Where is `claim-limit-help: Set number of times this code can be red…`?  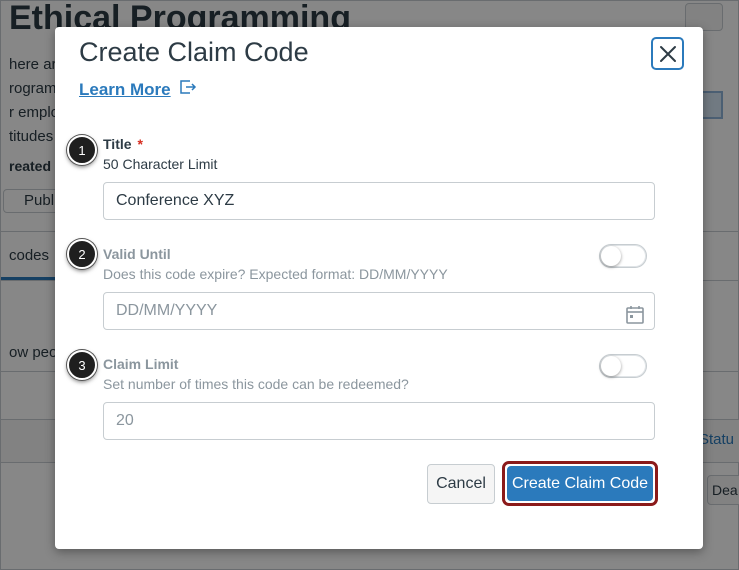 claim-limit-help: Set number of times this code can be red… is located at coordinates (256, 384).